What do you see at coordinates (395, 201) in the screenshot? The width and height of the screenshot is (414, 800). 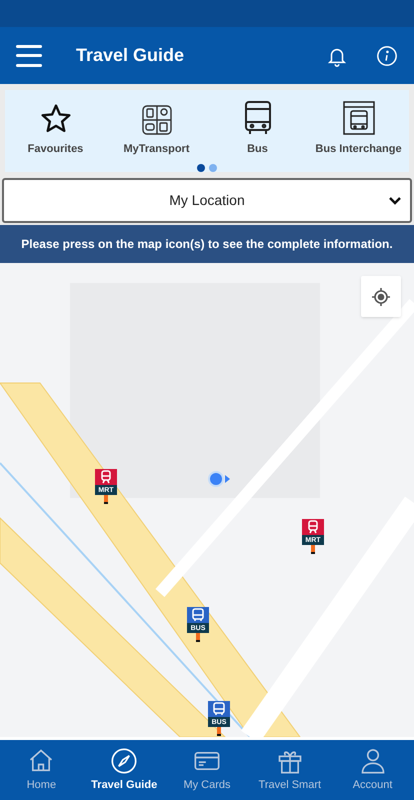 I see `chevron-down-icon` at bounding box center [395, 201].